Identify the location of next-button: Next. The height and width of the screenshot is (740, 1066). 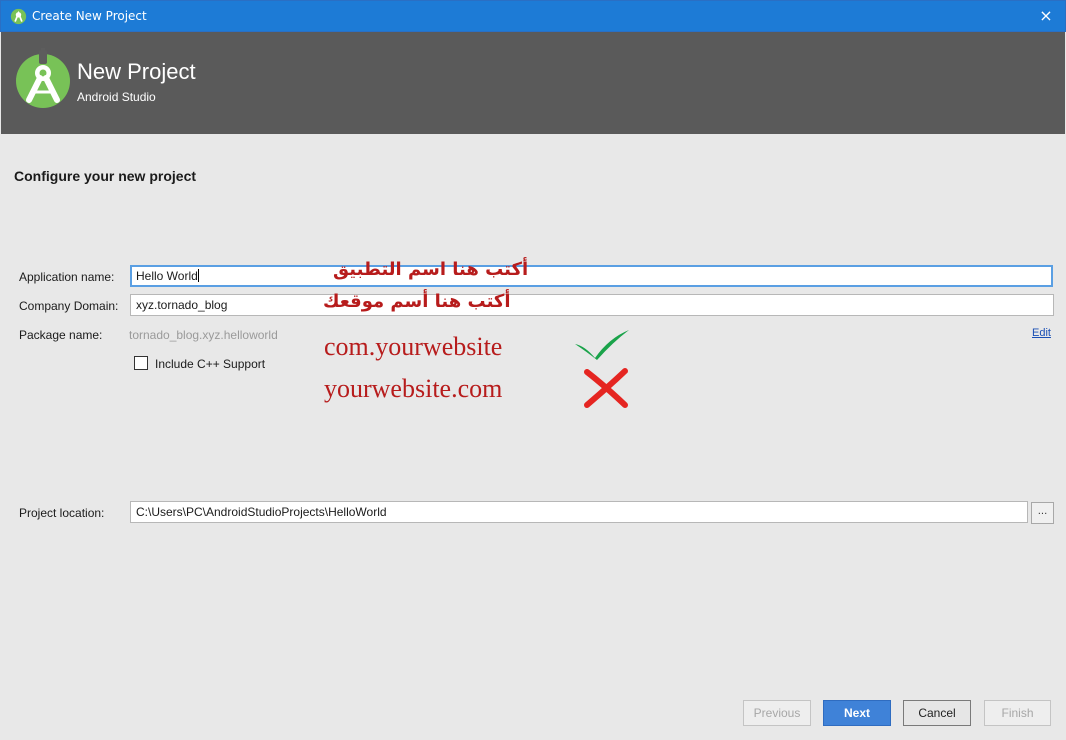
(857, 713).